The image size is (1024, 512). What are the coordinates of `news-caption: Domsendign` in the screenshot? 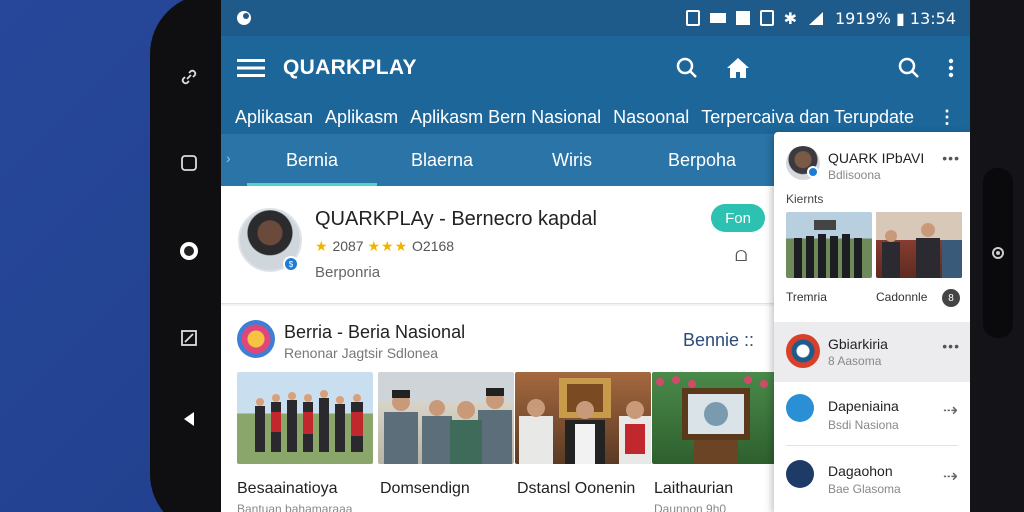 It's located at (425, 489).